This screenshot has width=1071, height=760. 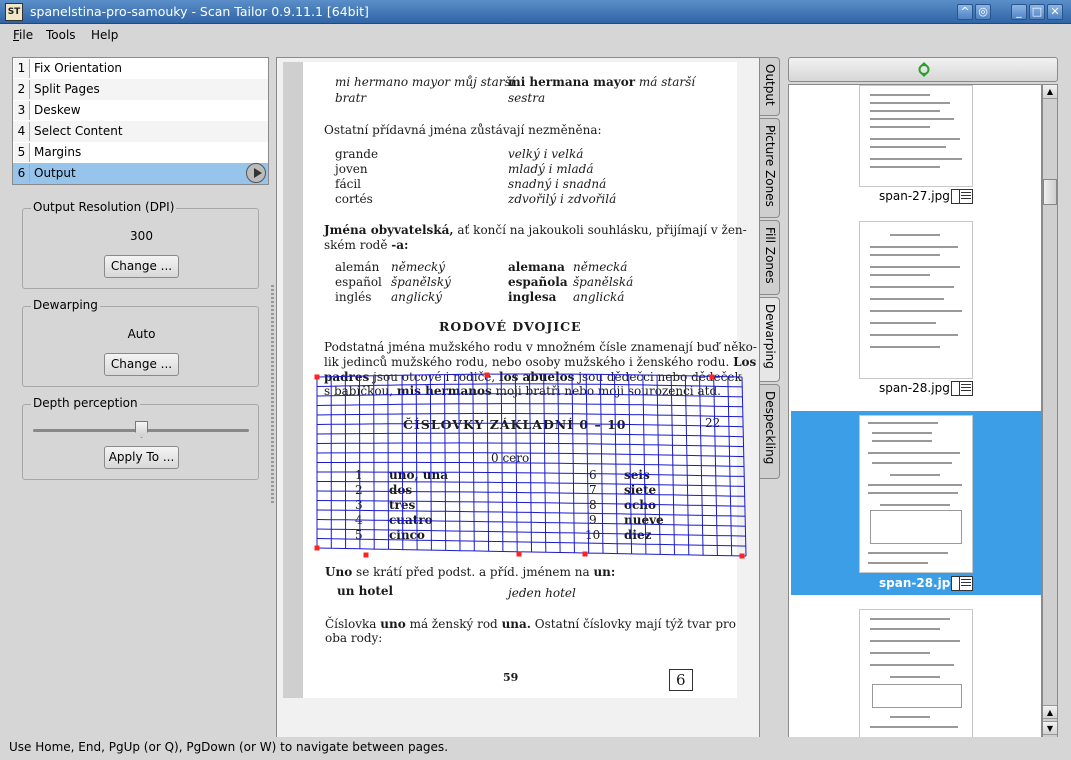 What do you see at coordinates (1019, 12) in the screenshot?
I see `minimize-button: _` at bounding box center [1019, 12].